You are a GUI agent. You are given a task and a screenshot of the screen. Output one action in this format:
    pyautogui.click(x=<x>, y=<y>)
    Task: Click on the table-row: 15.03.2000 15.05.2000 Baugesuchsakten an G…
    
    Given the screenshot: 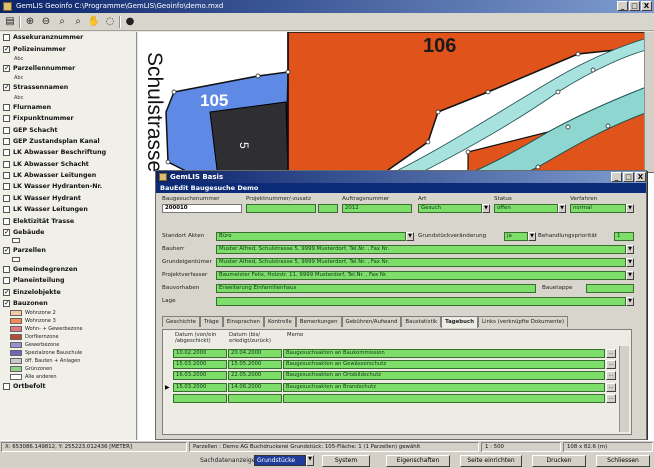 What is the action you would take?
    pyautogui.click(x=402, y=365)
    